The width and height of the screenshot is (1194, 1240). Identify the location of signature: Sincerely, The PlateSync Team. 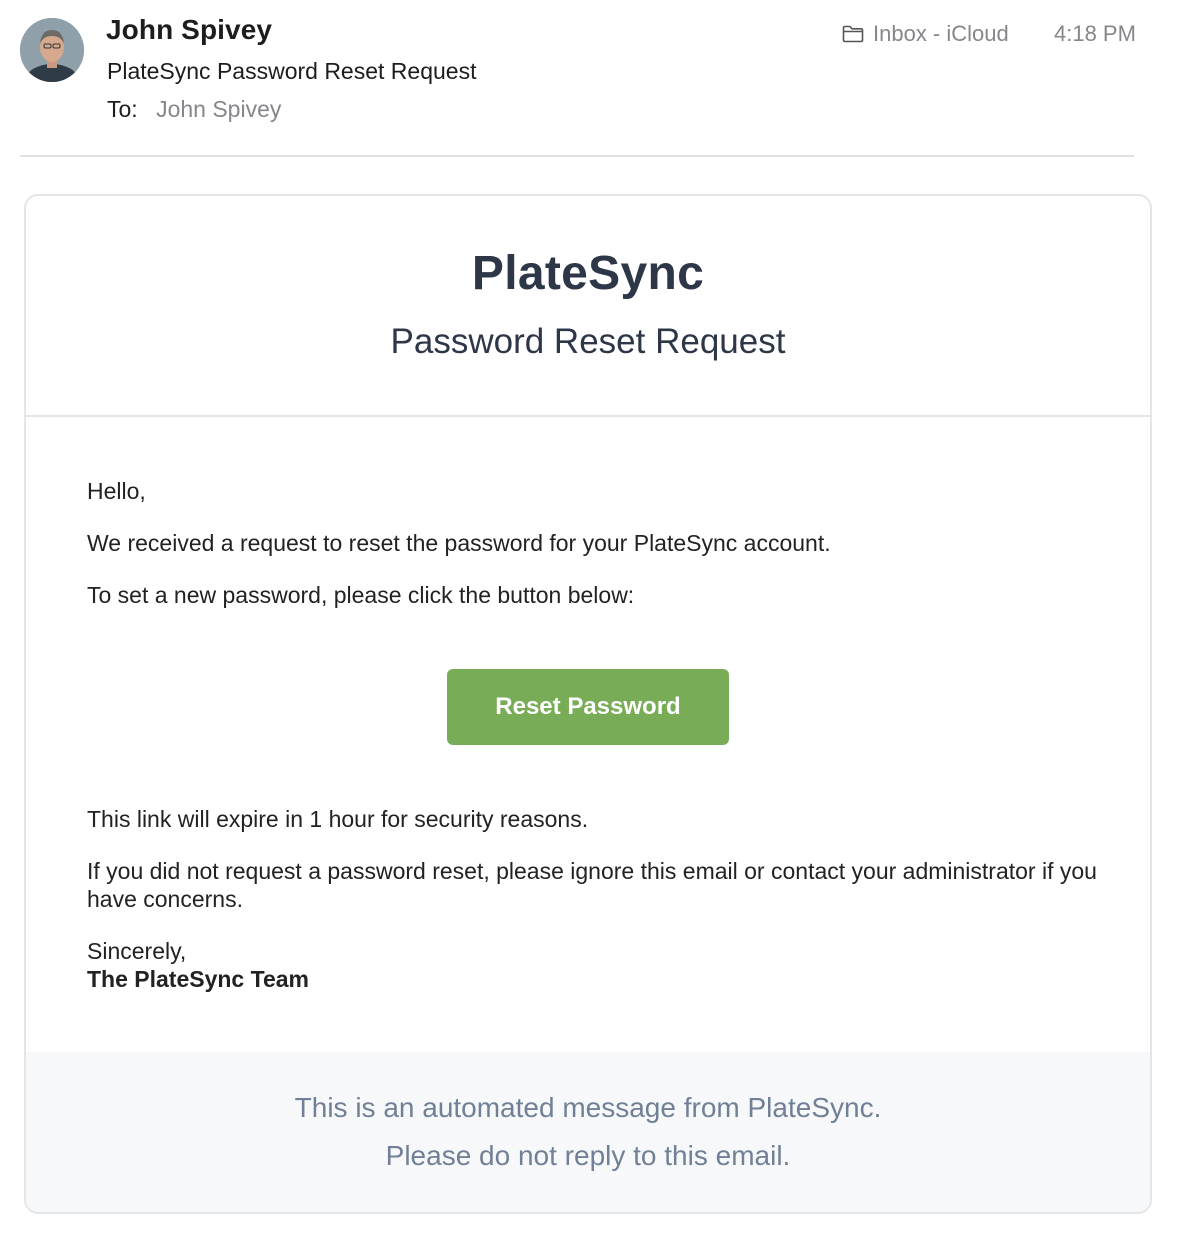
(198, 965).